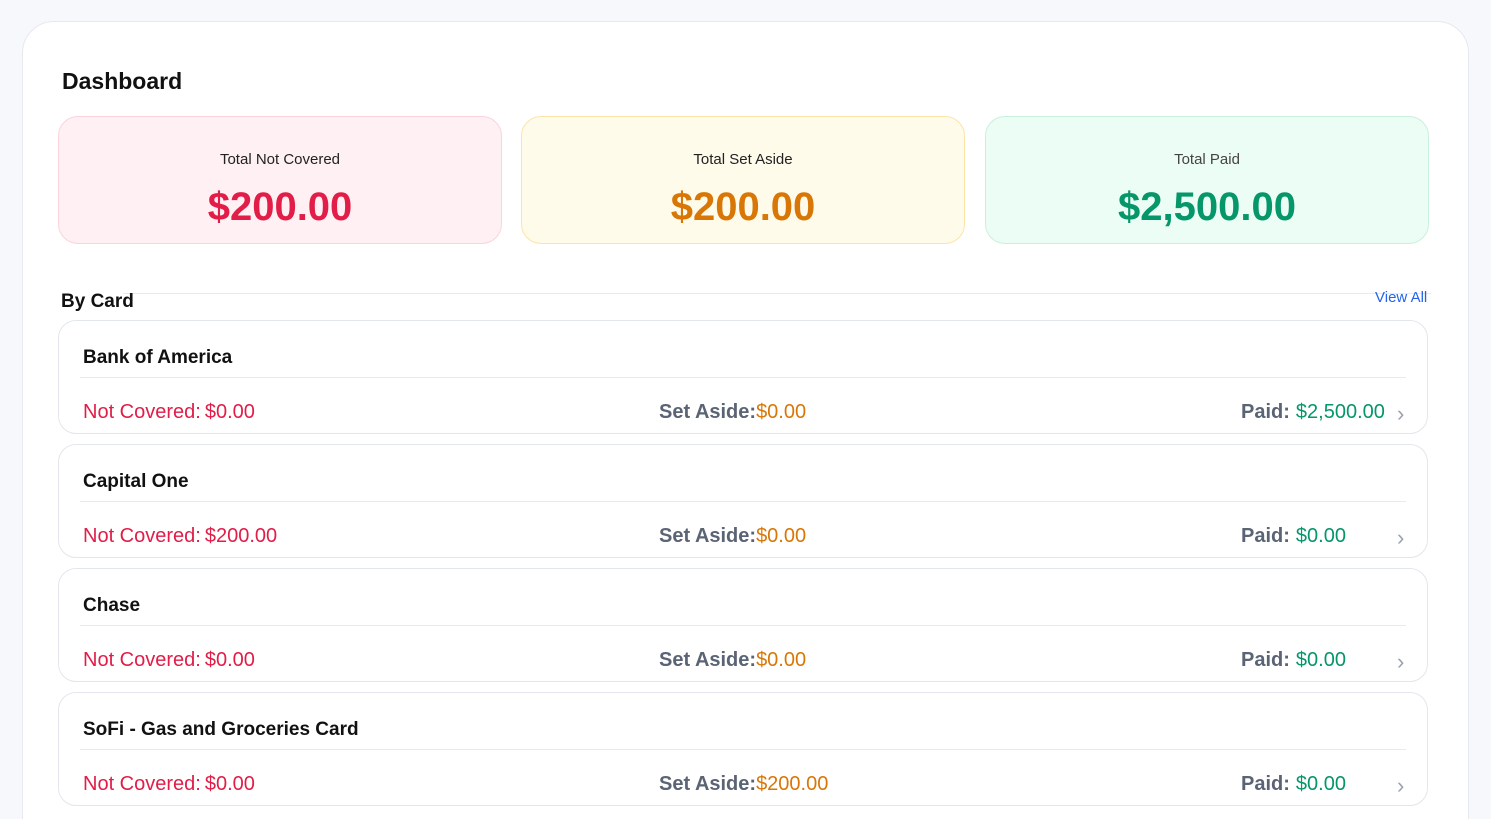 The width and height of the screenshot is (1491, 819). I want to click on paid-field: Paid: $2,500.00, so click(1313, 412).